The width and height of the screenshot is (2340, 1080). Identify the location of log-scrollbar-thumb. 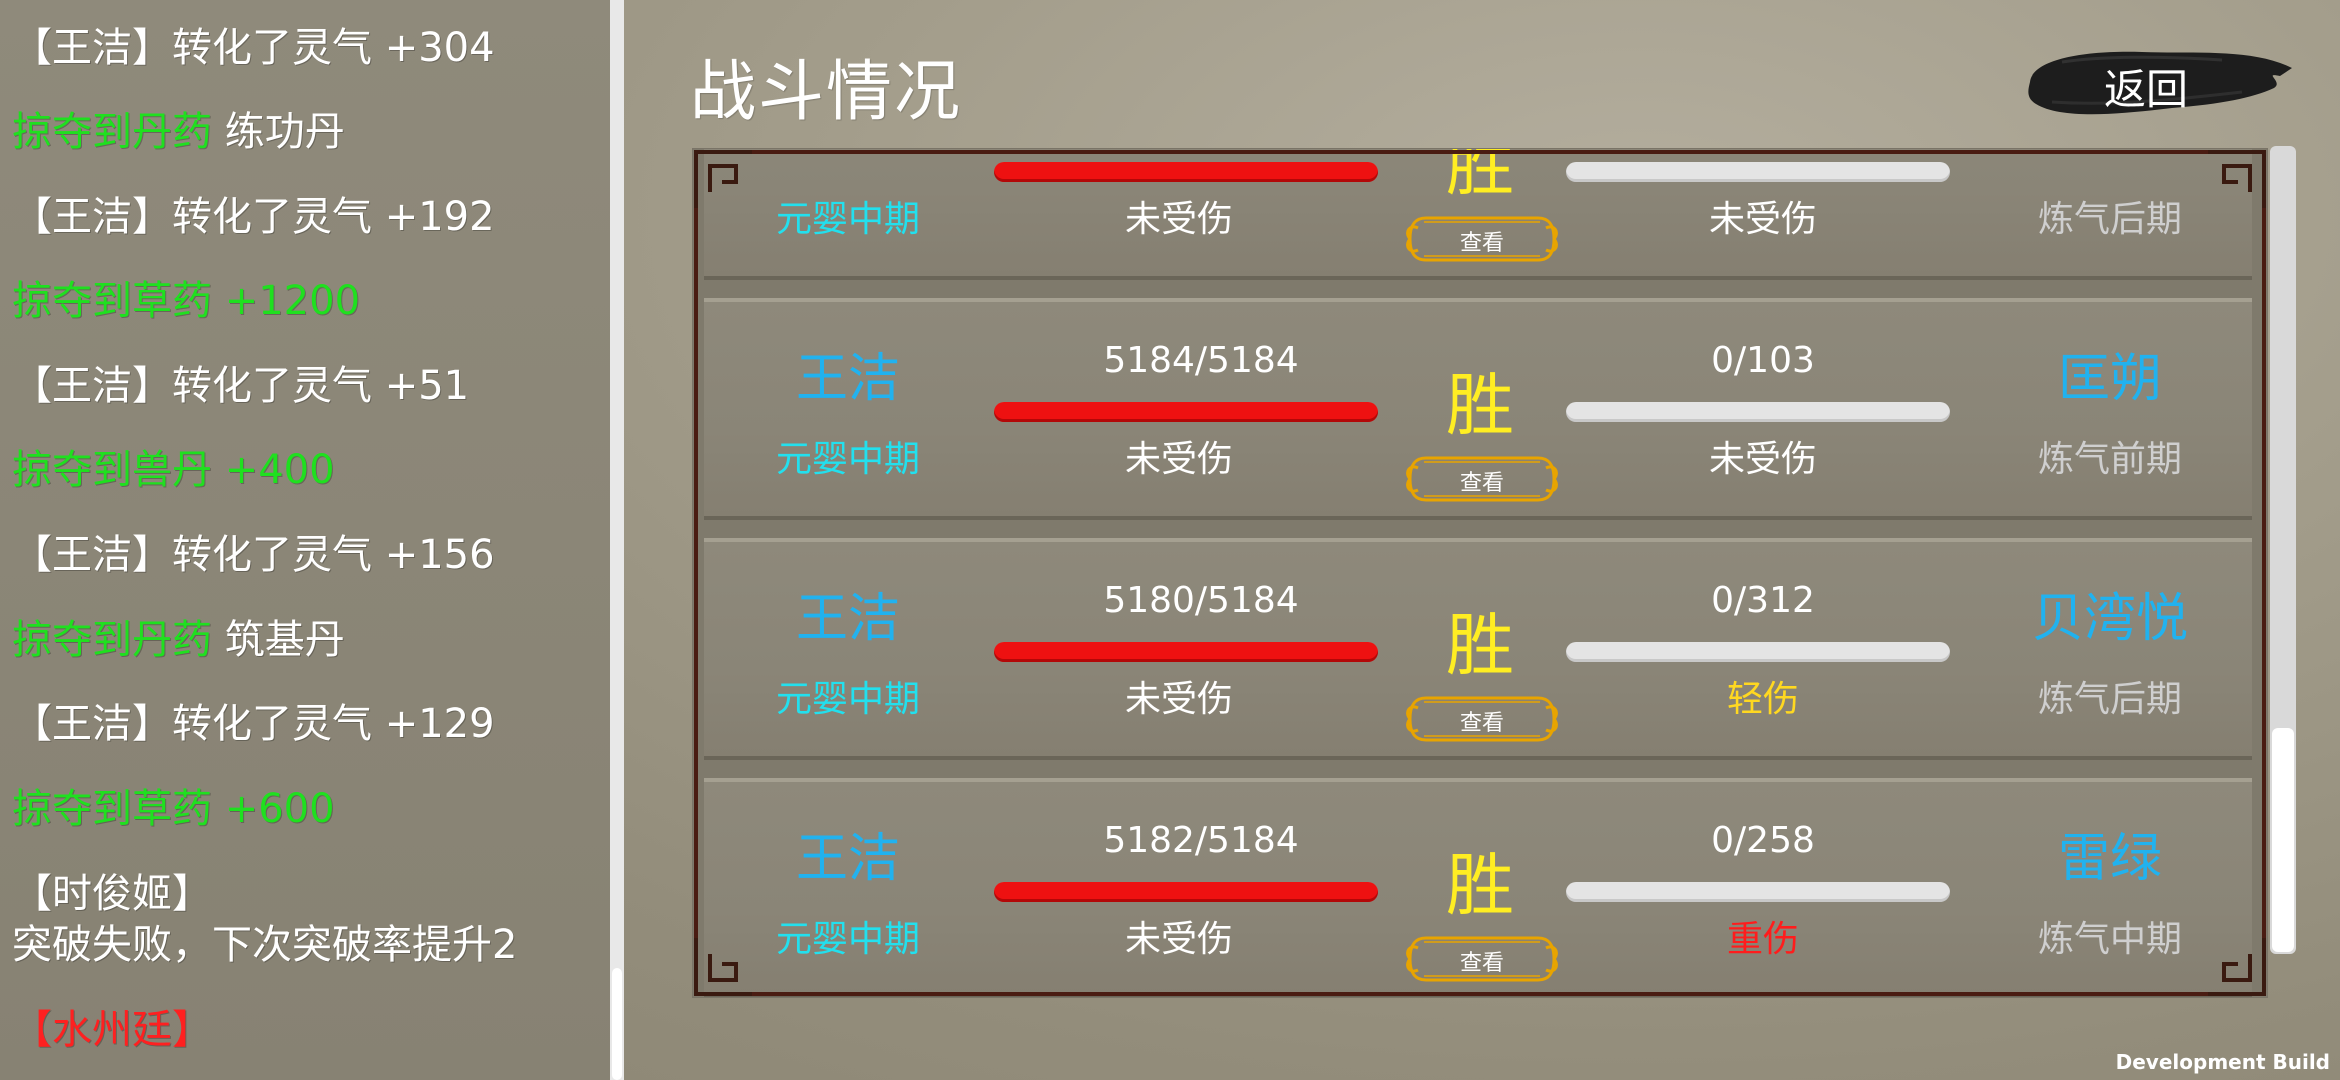
(617, 1024).